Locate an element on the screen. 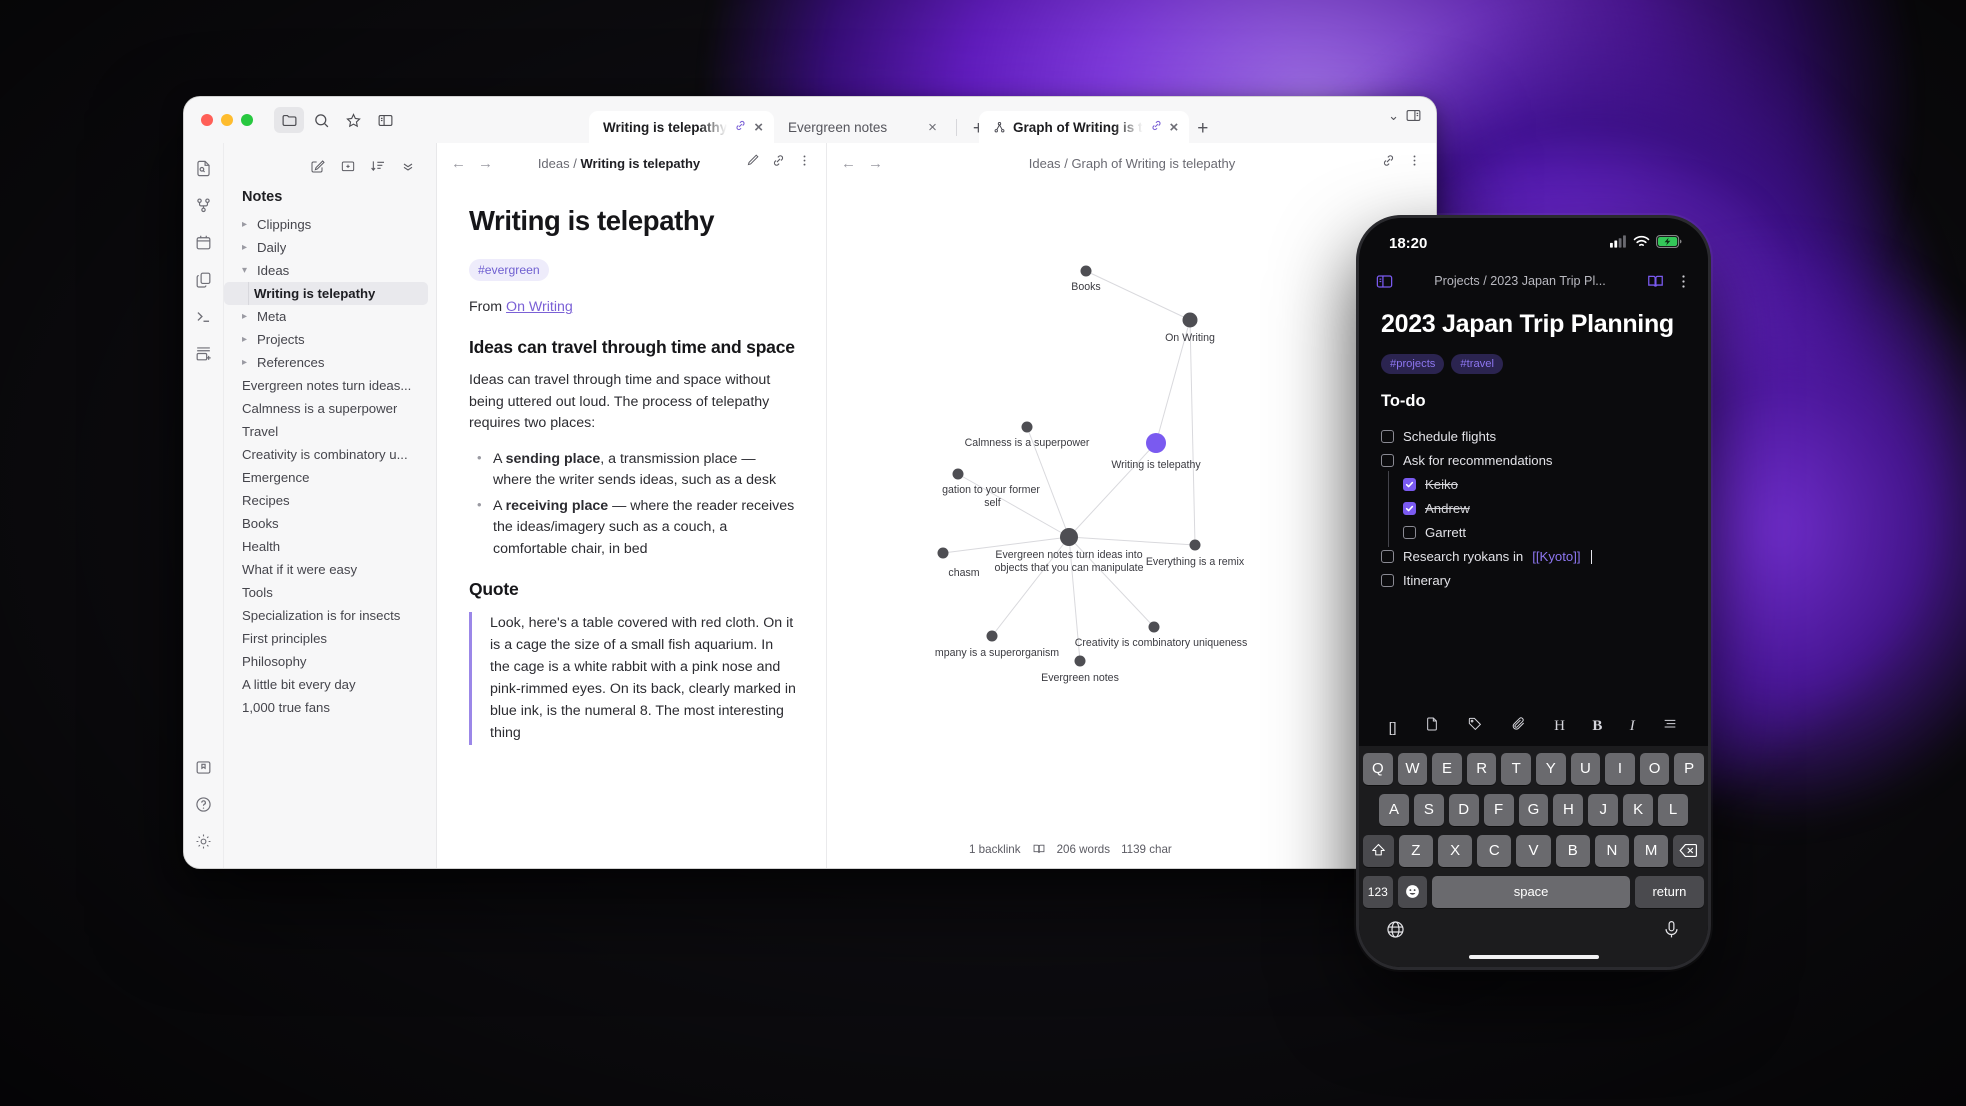 This screenshot has height=1106, width=1966. close-window-button is located at coordinates (207, 120).